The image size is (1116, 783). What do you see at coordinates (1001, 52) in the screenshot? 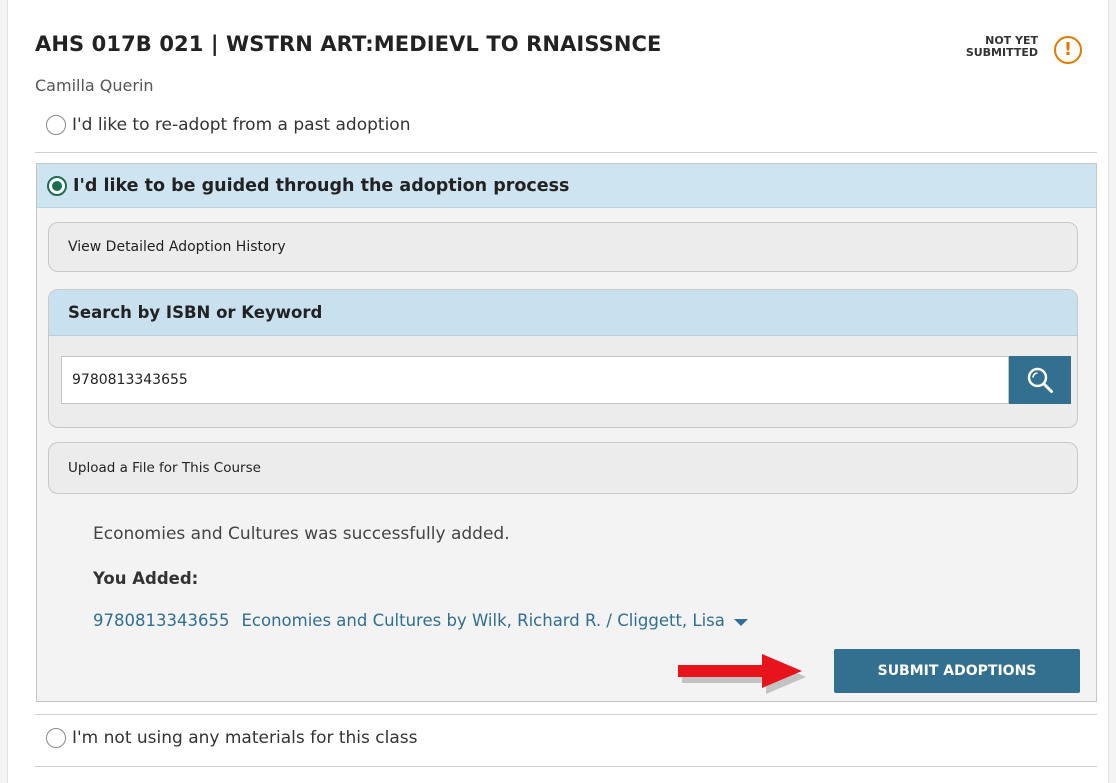
I see `status-line-2: SUBMITTED` at bounding box center [1001, 52].